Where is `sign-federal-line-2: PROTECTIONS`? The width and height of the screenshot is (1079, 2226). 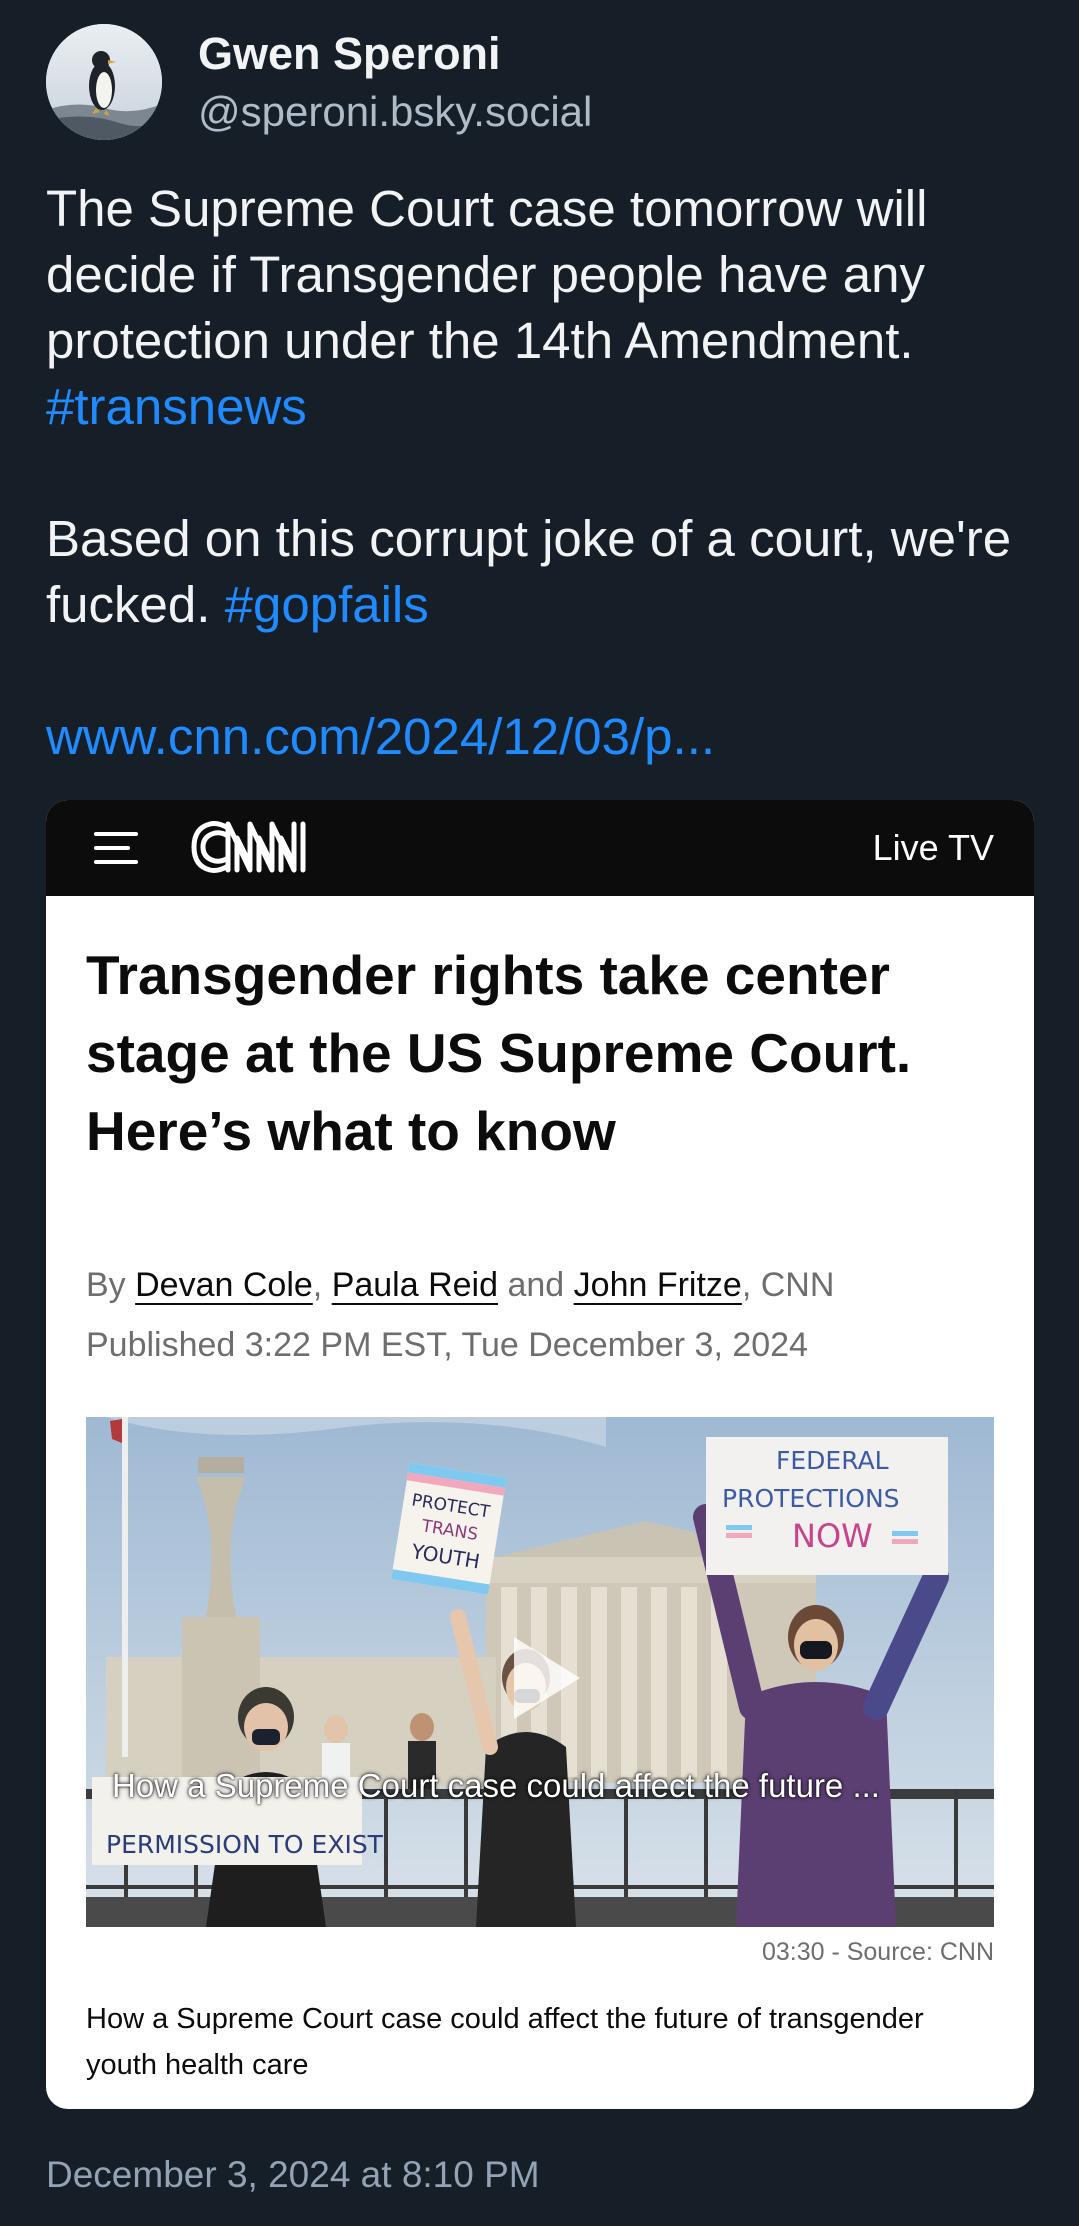
sign-federal-line-2: PROTECTIONS is located at coordinates (811, 1498).